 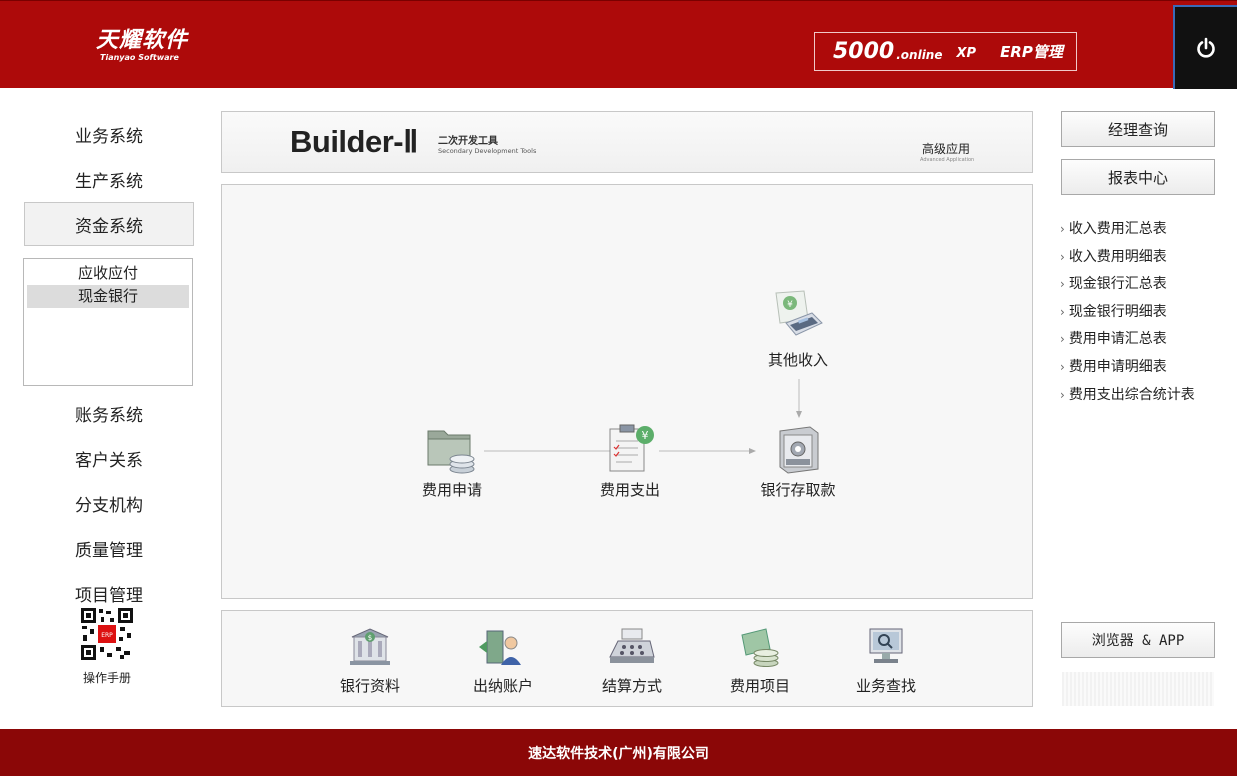 What do you see at coordinates (966, 53) in the screenshot?
I see `product-xp: XP` at bounding box center [966, 53].